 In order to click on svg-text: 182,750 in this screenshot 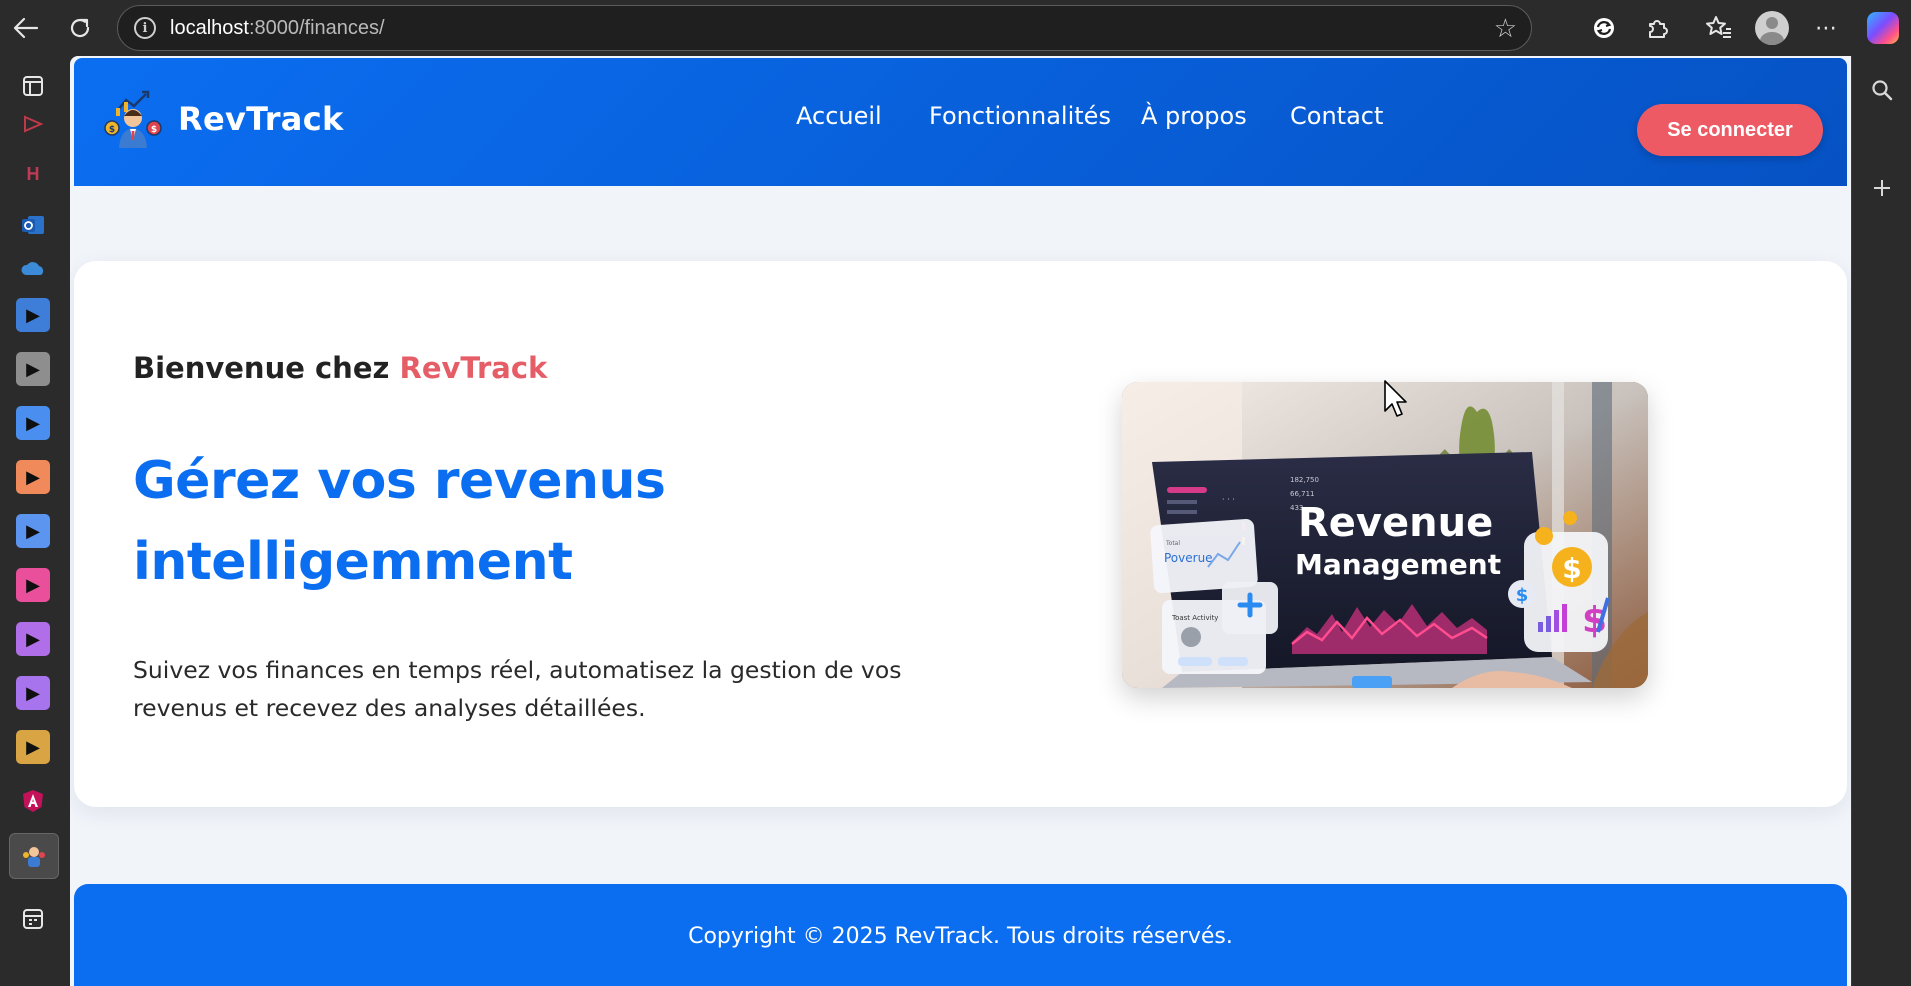, I will do `click(1304, 480)`.